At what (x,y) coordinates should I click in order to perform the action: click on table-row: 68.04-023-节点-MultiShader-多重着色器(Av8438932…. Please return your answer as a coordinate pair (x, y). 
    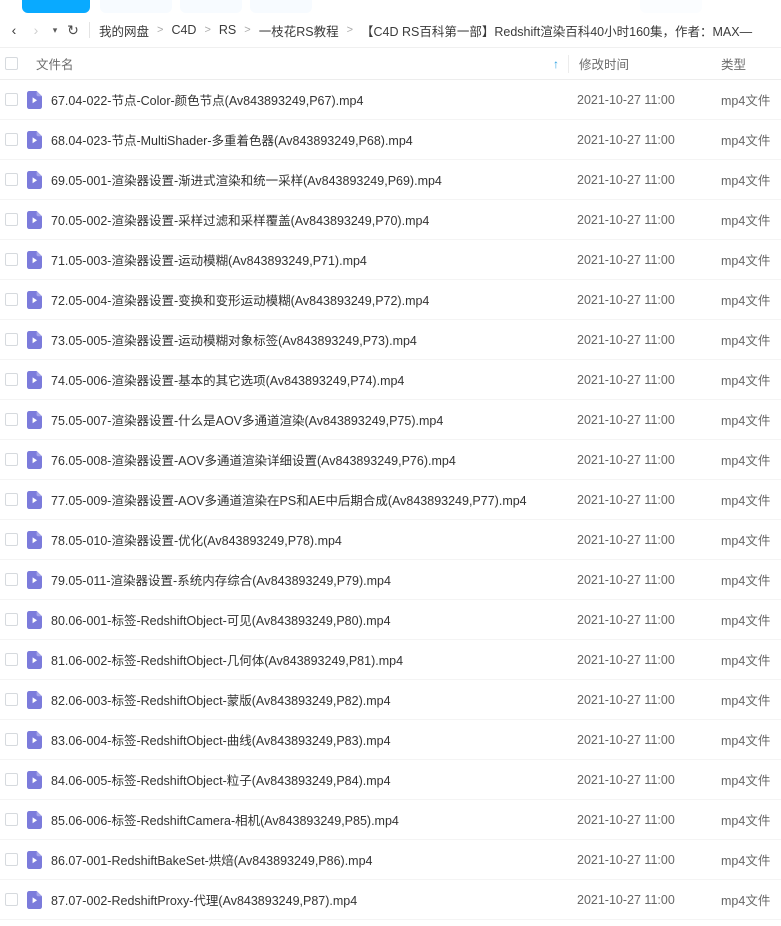
    Looking at the image, I should click on (390, 140).